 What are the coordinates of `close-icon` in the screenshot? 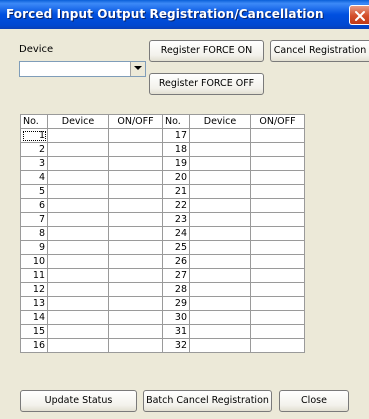 It's located at (360, 16).